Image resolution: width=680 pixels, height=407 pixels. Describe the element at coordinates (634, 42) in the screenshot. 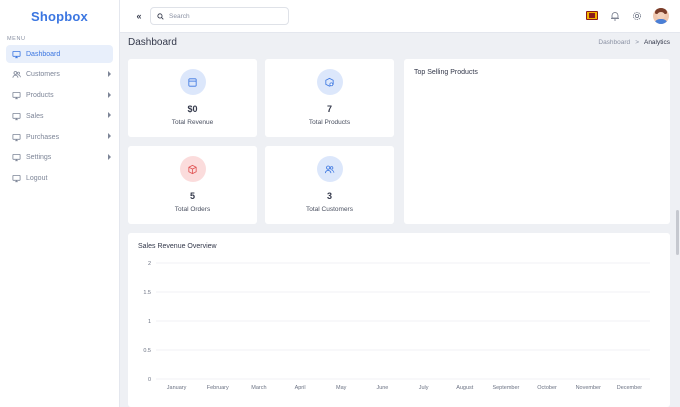

I see `breadcrumb: Dashboard > Analytics` at that location.